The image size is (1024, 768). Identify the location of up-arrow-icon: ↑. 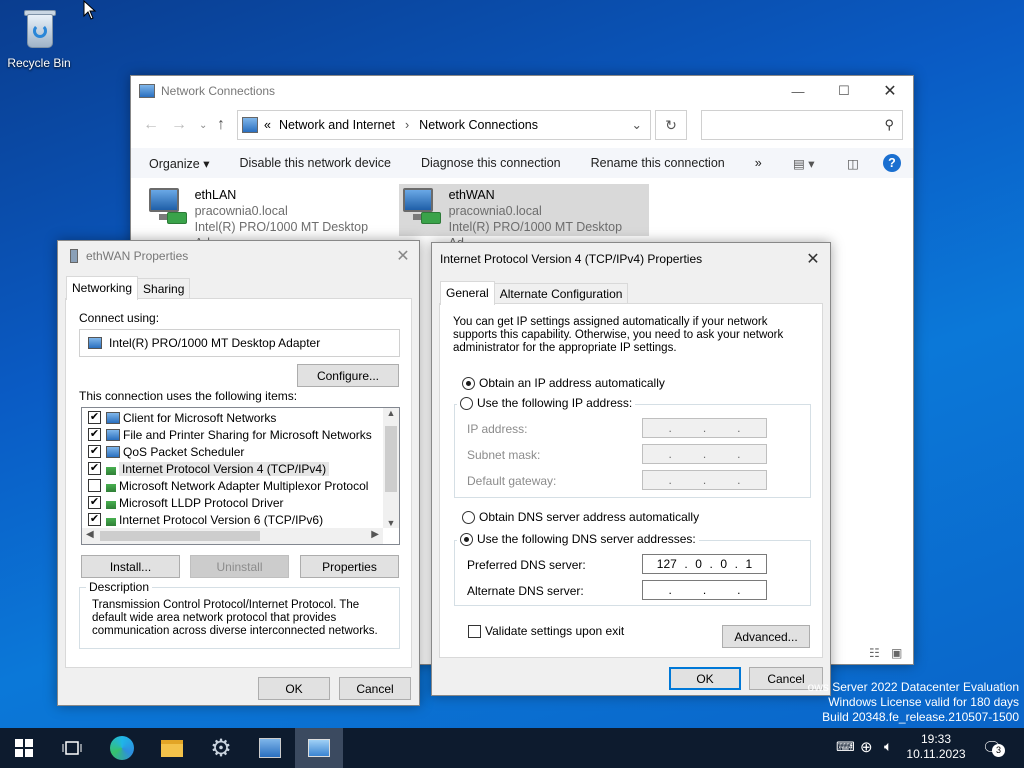
(221, 125).